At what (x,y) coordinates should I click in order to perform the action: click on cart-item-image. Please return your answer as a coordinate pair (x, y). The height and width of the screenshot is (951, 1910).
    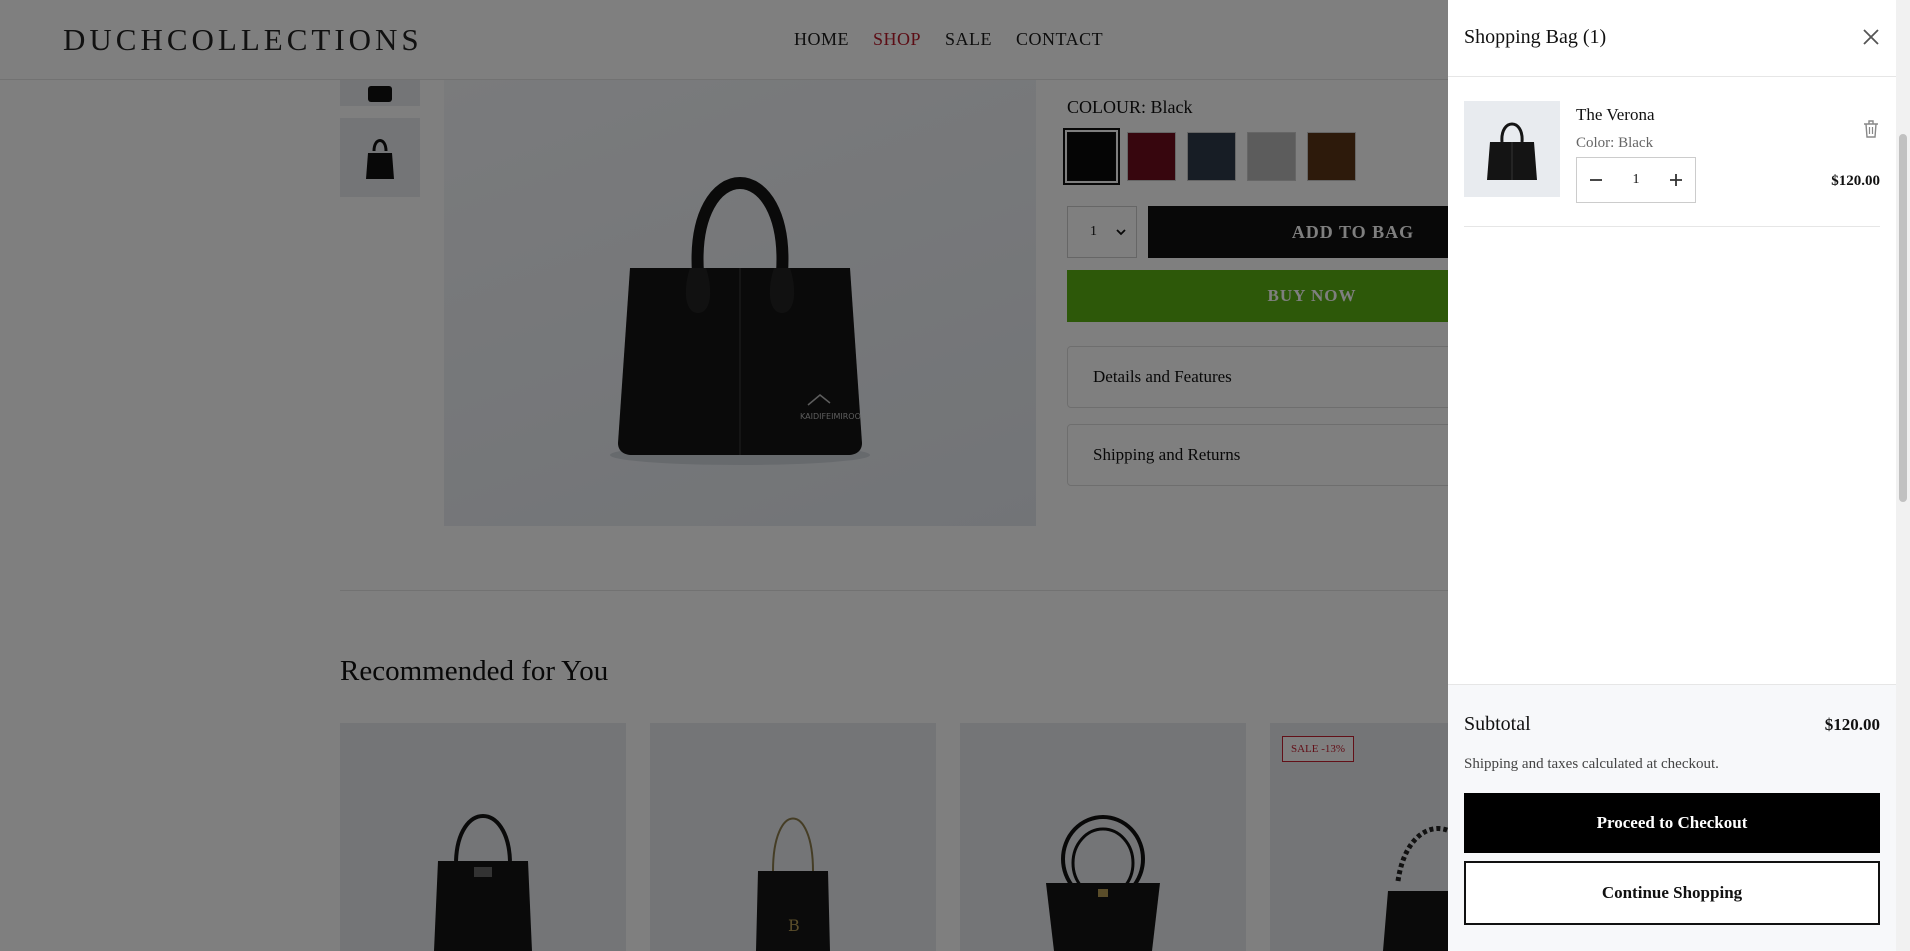
    Looking at the image, I should click on (1512, 149).